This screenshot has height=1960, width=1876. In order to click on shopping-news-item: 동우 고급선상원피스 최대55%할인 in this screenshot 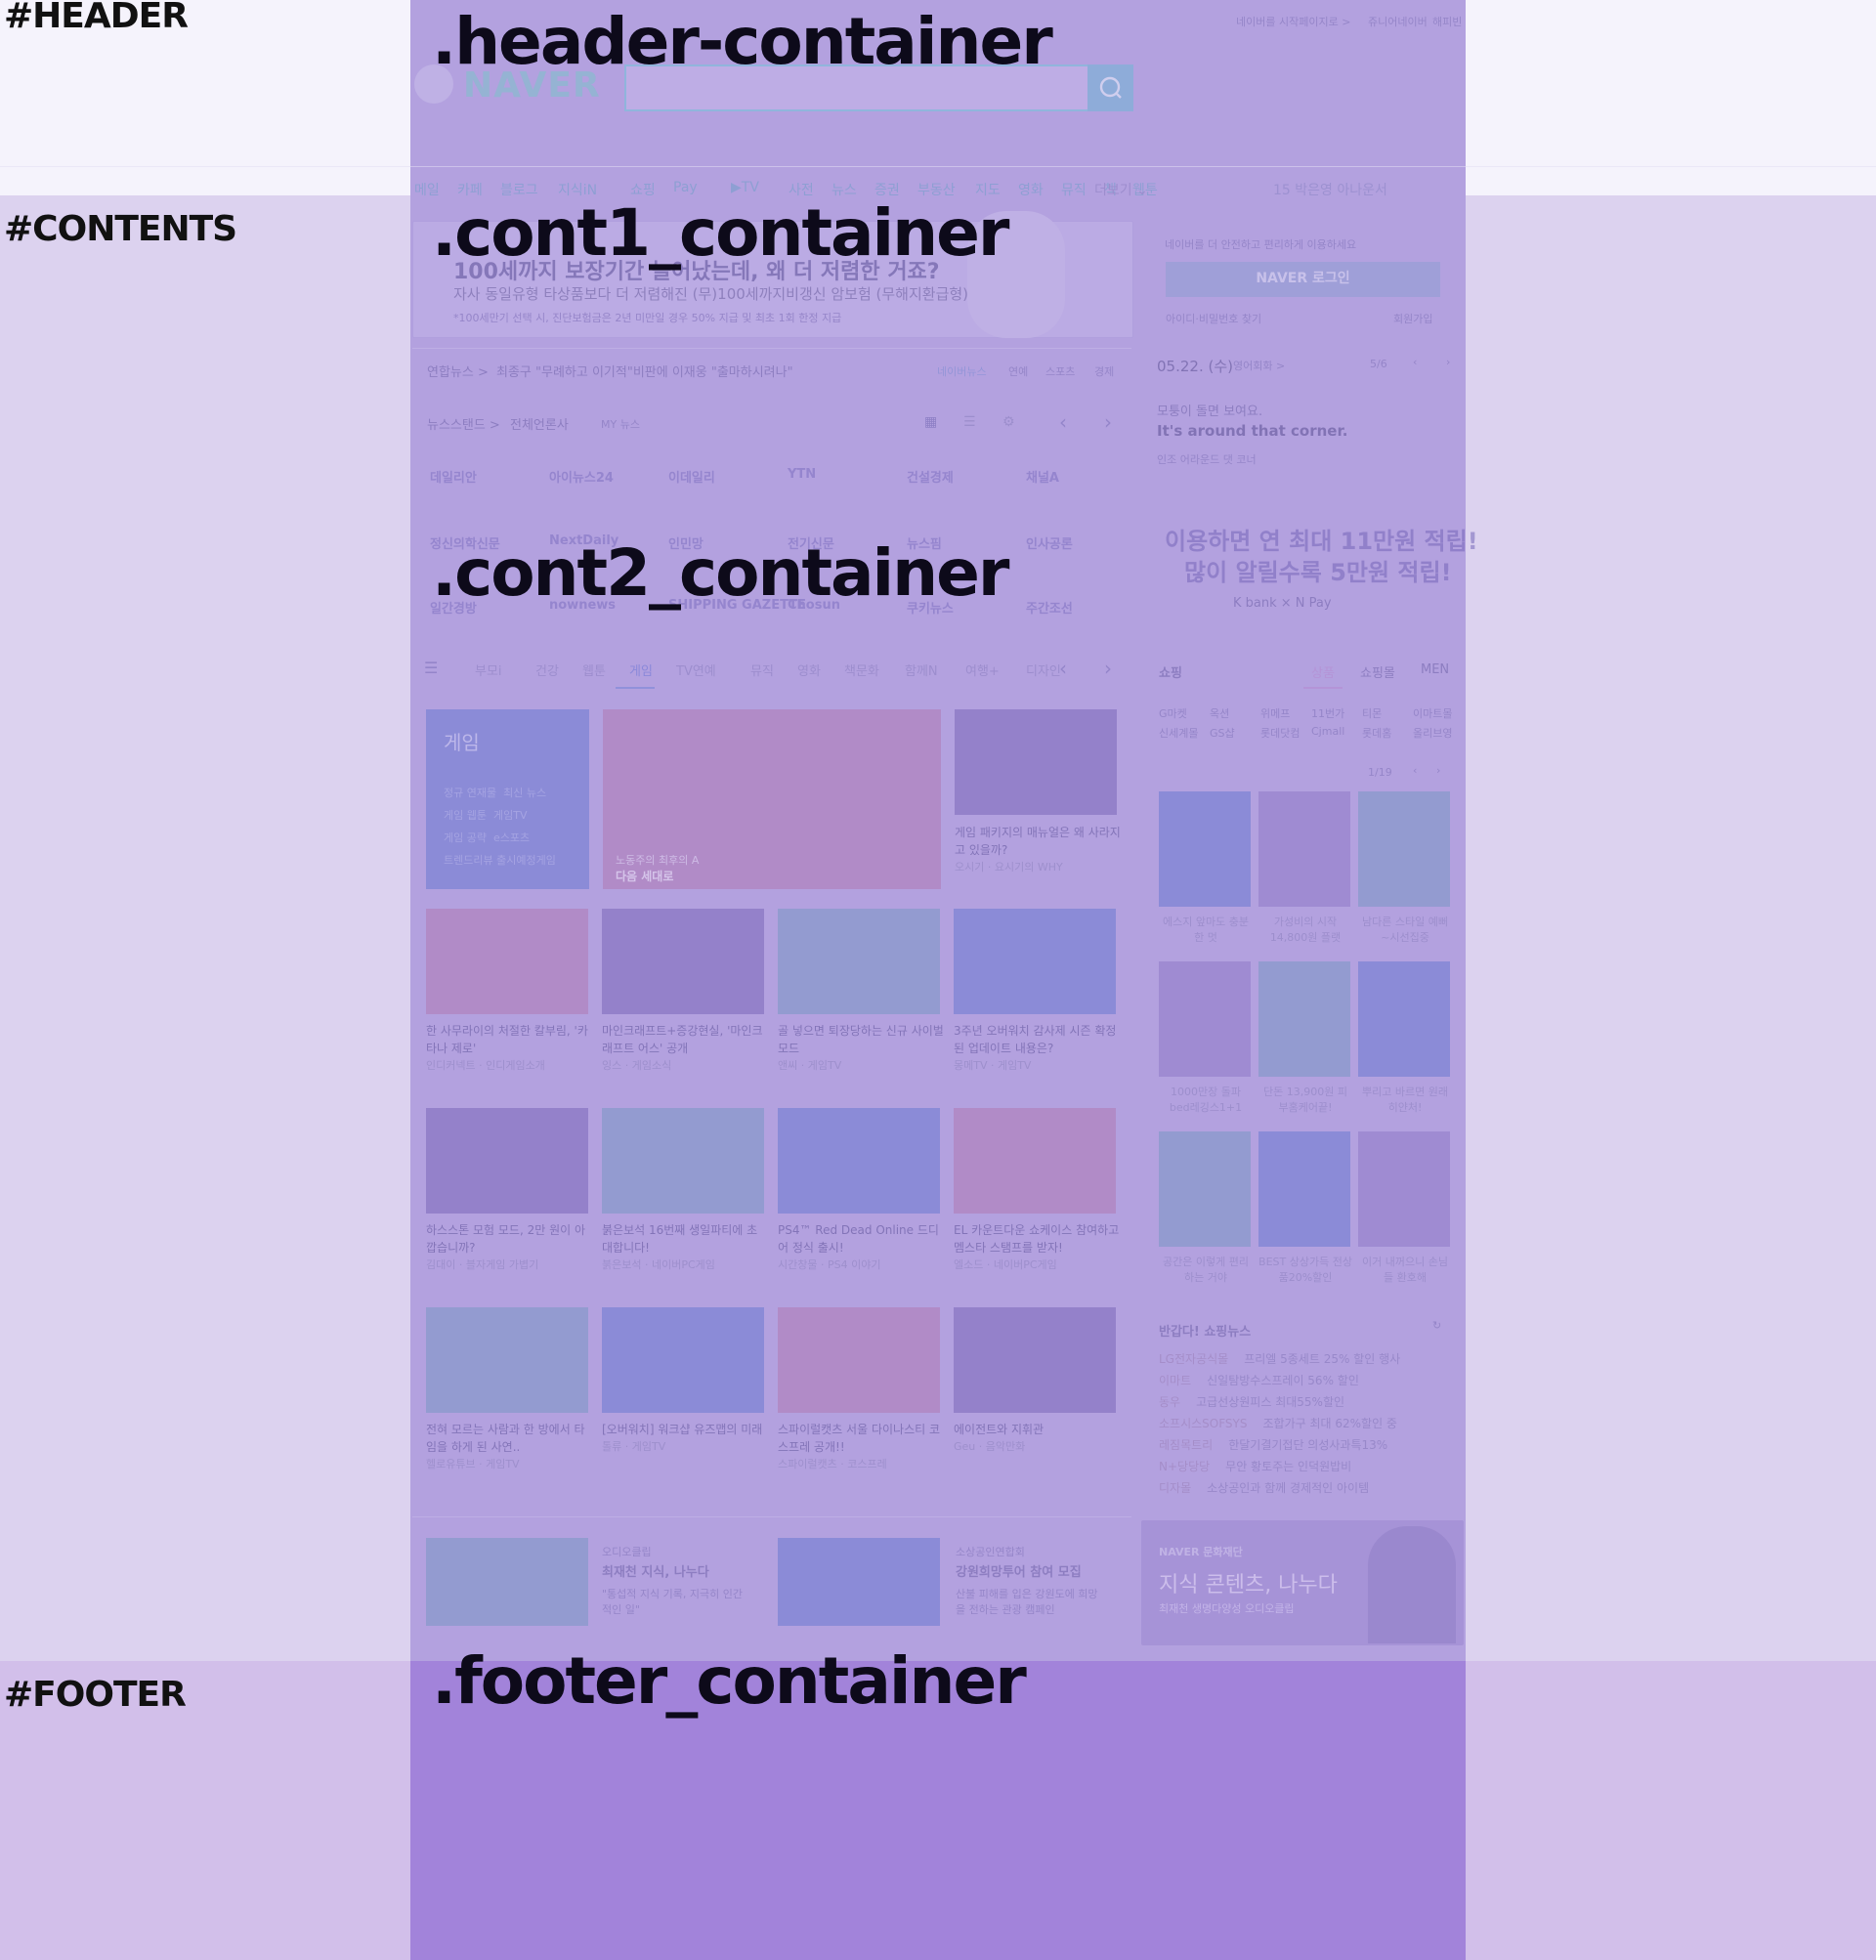, I will do `click(1251, 1401)`.